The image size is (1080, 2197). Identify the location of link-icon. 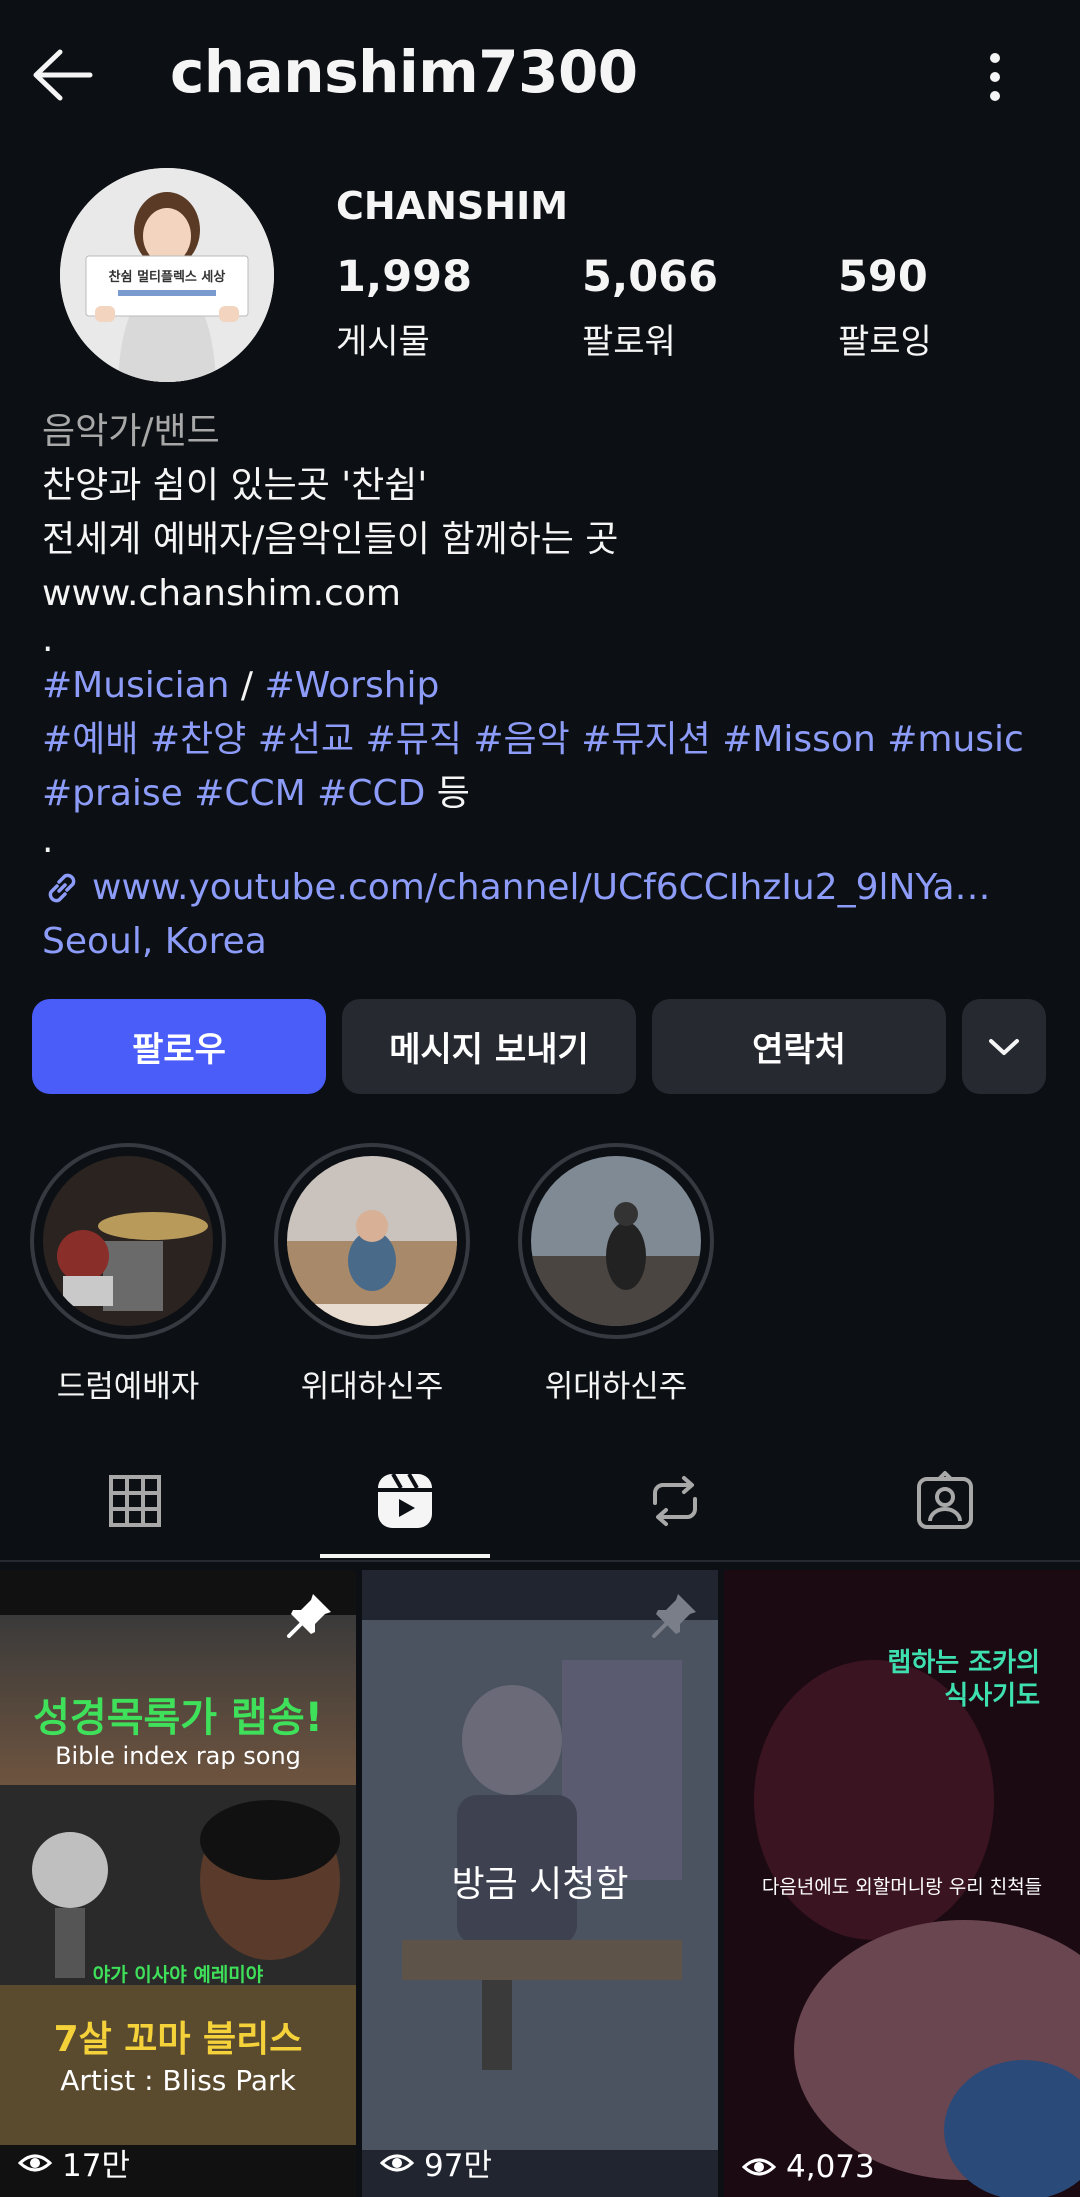
(62, 888).